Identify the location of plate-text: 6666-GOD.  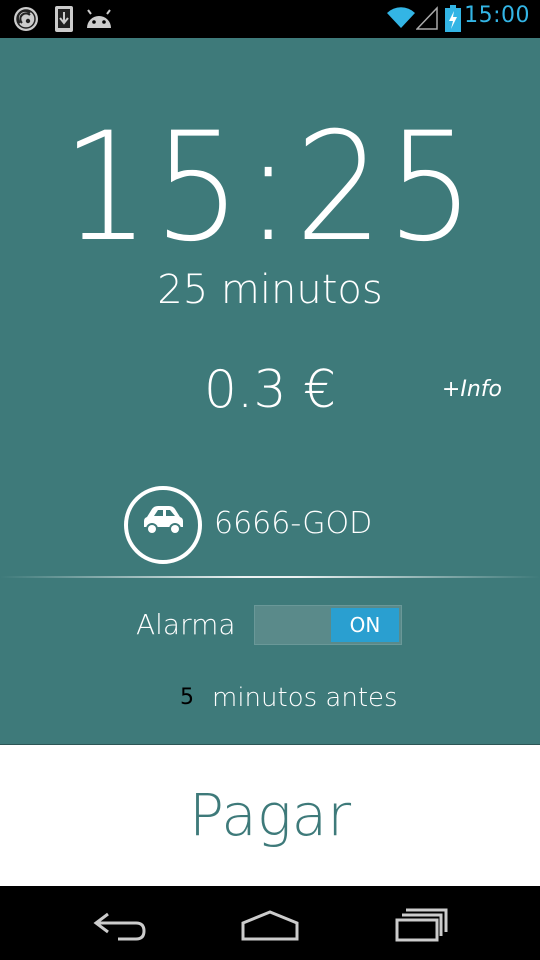
(293, 523).